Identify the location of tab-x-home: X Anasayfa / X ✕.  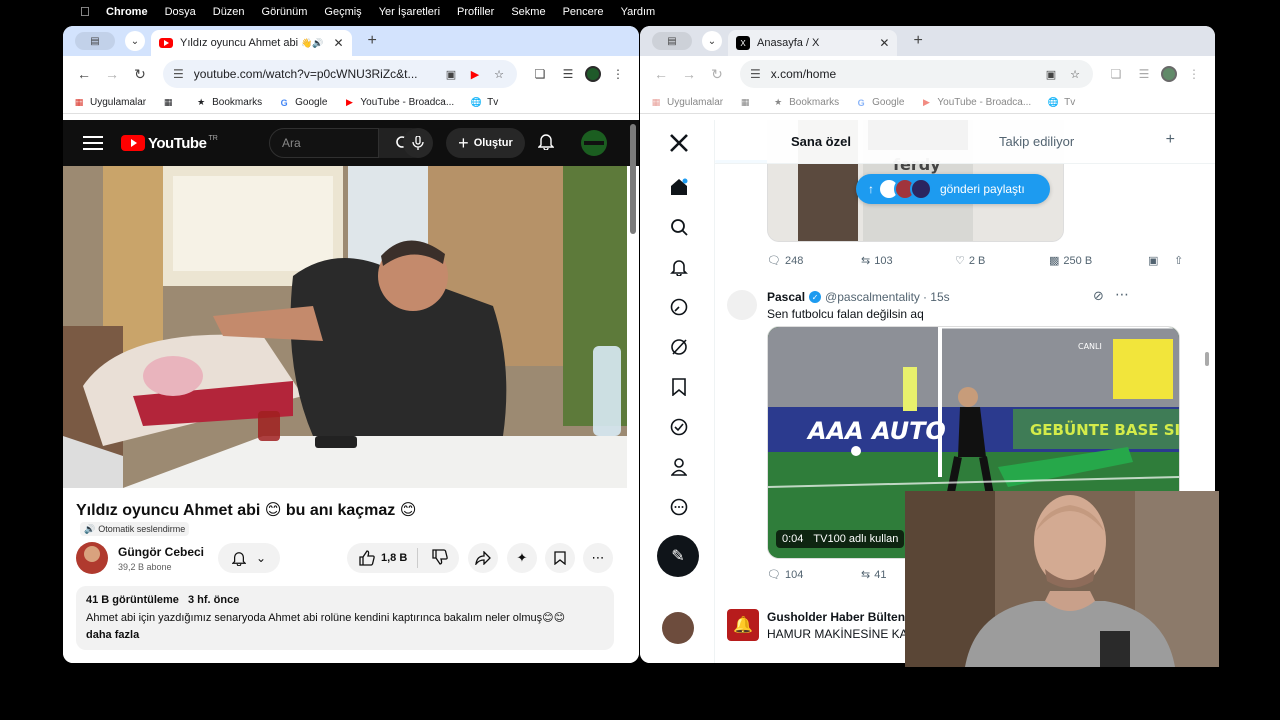
(813, 43).